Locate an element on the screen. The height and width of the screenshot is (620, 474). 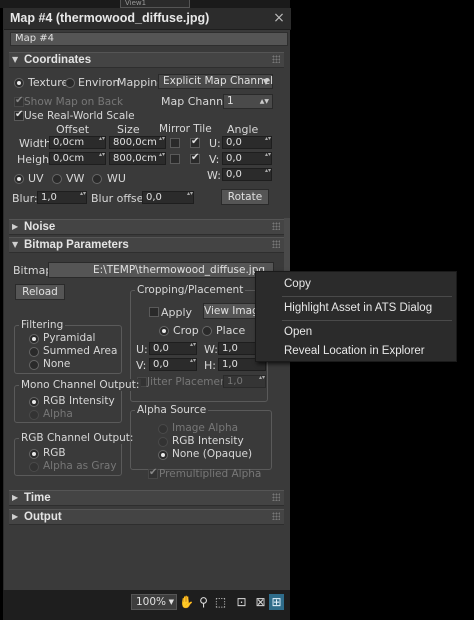
rollout-time: ▶ Time is located at coordinates (146, 498).